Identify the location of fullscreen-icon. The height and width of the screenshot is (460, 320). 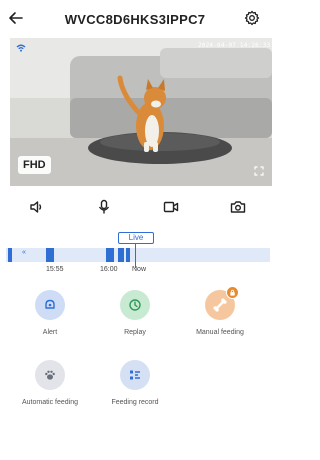
(259, 171).